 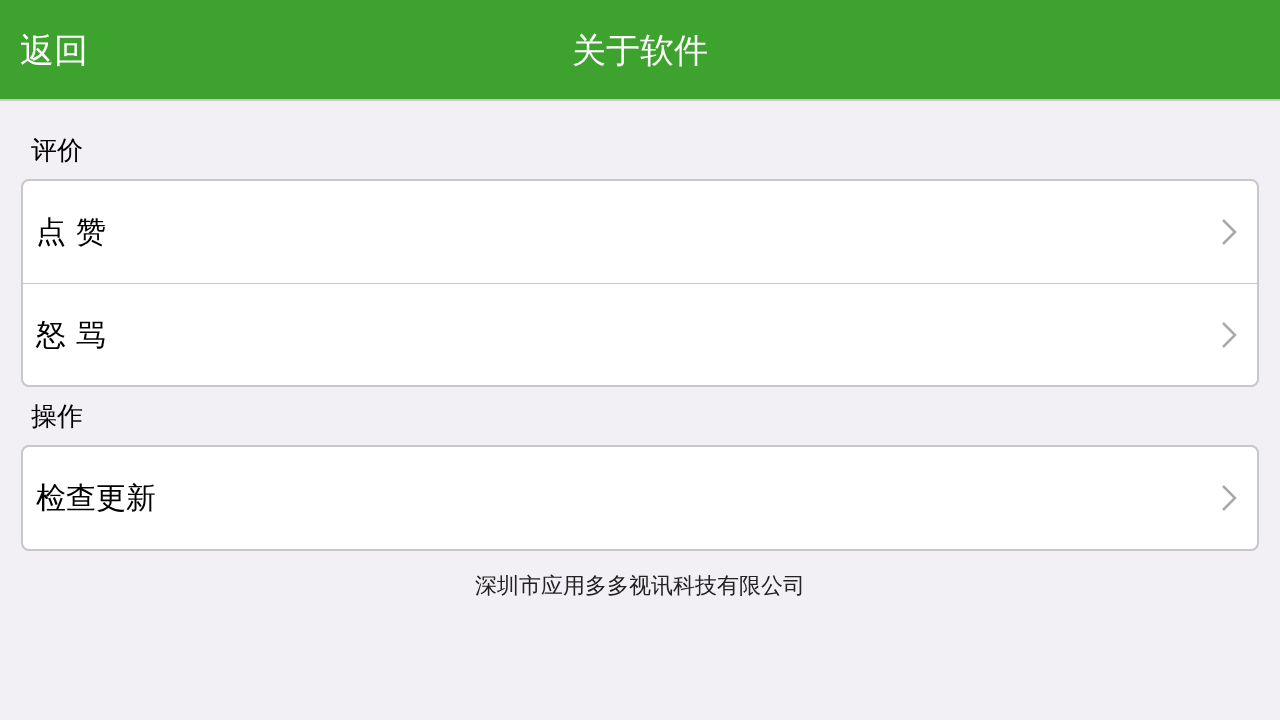 What do you see at coordinates (640, 334) in the screenshot?
I see `list-row: 怒 骂` at bounding box center [640, 334].